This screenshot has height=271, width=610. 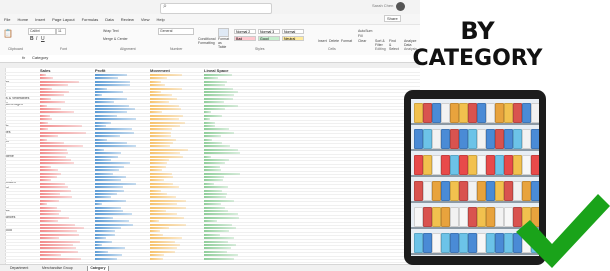 What do you see at coordinates (245, 38) in the screenshot?
I see `cell-style-bad: Bad` at bounding box center [245, 38].